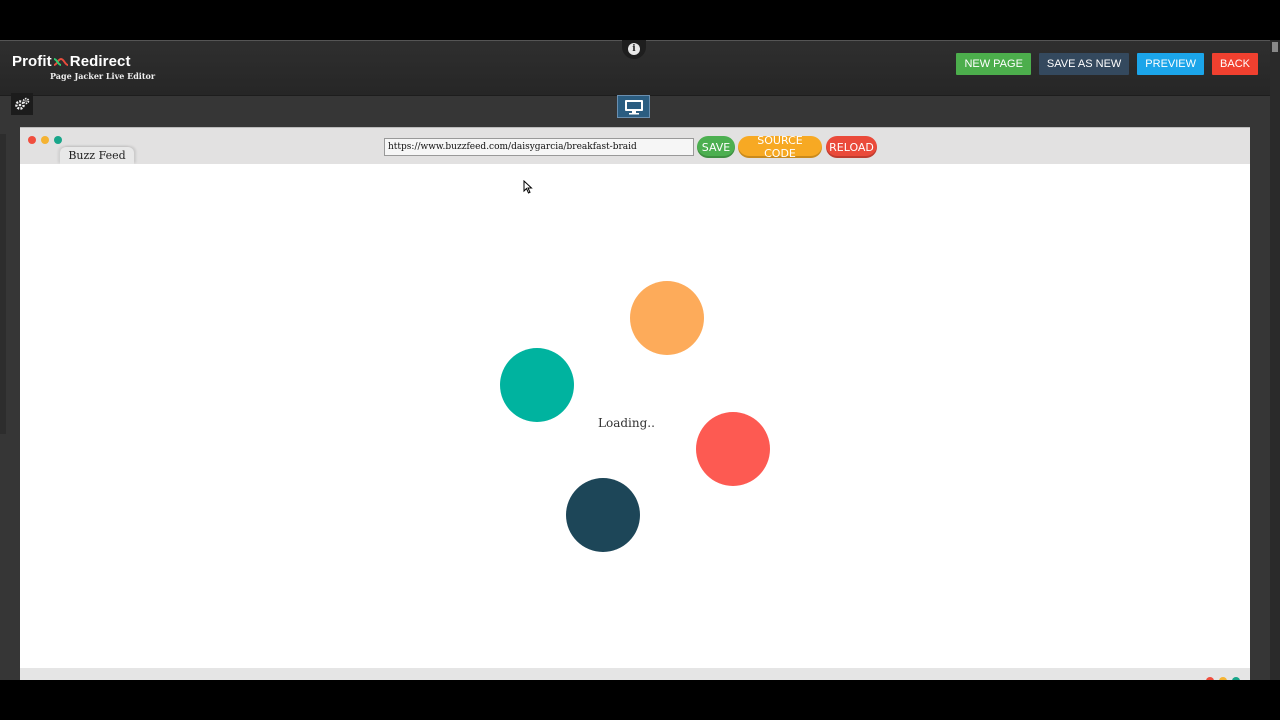 Image resolution: width=1280 pixels, height=720 pixels. Describe the element at coordinates (603, 515) in the screenshot. I see `loader-ball-navy` at that location.